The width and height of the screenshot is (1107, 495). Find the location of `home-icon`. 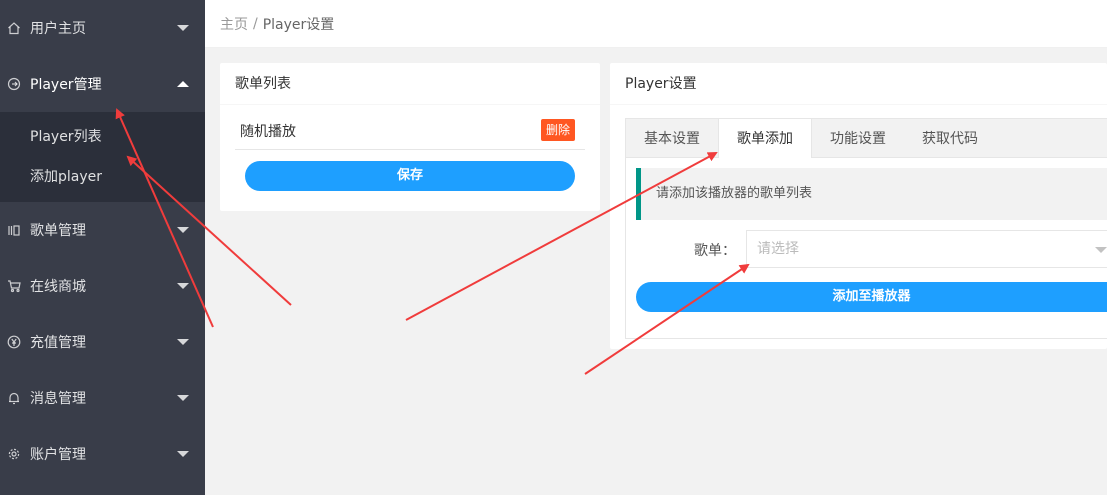

home-icon is located at coordinates (14, 28).